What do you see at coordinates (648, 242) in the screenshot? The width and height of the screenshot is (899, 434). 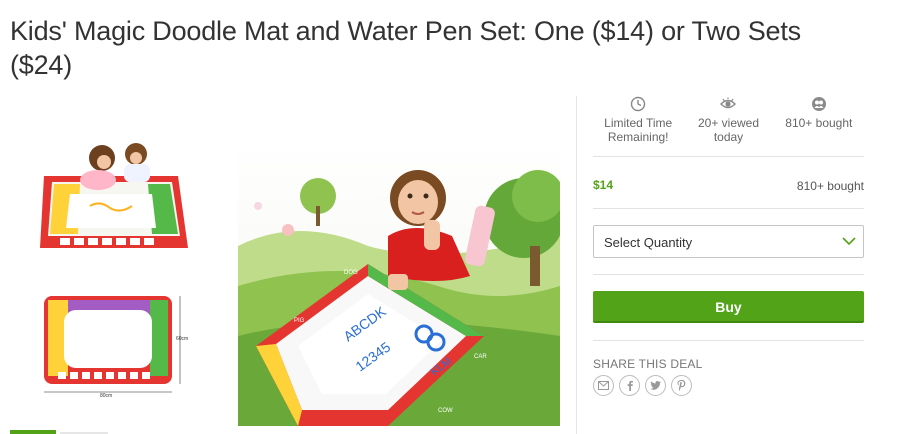 I see `quantity-select-value: Select Quantity` at bounding box center [648, 242].